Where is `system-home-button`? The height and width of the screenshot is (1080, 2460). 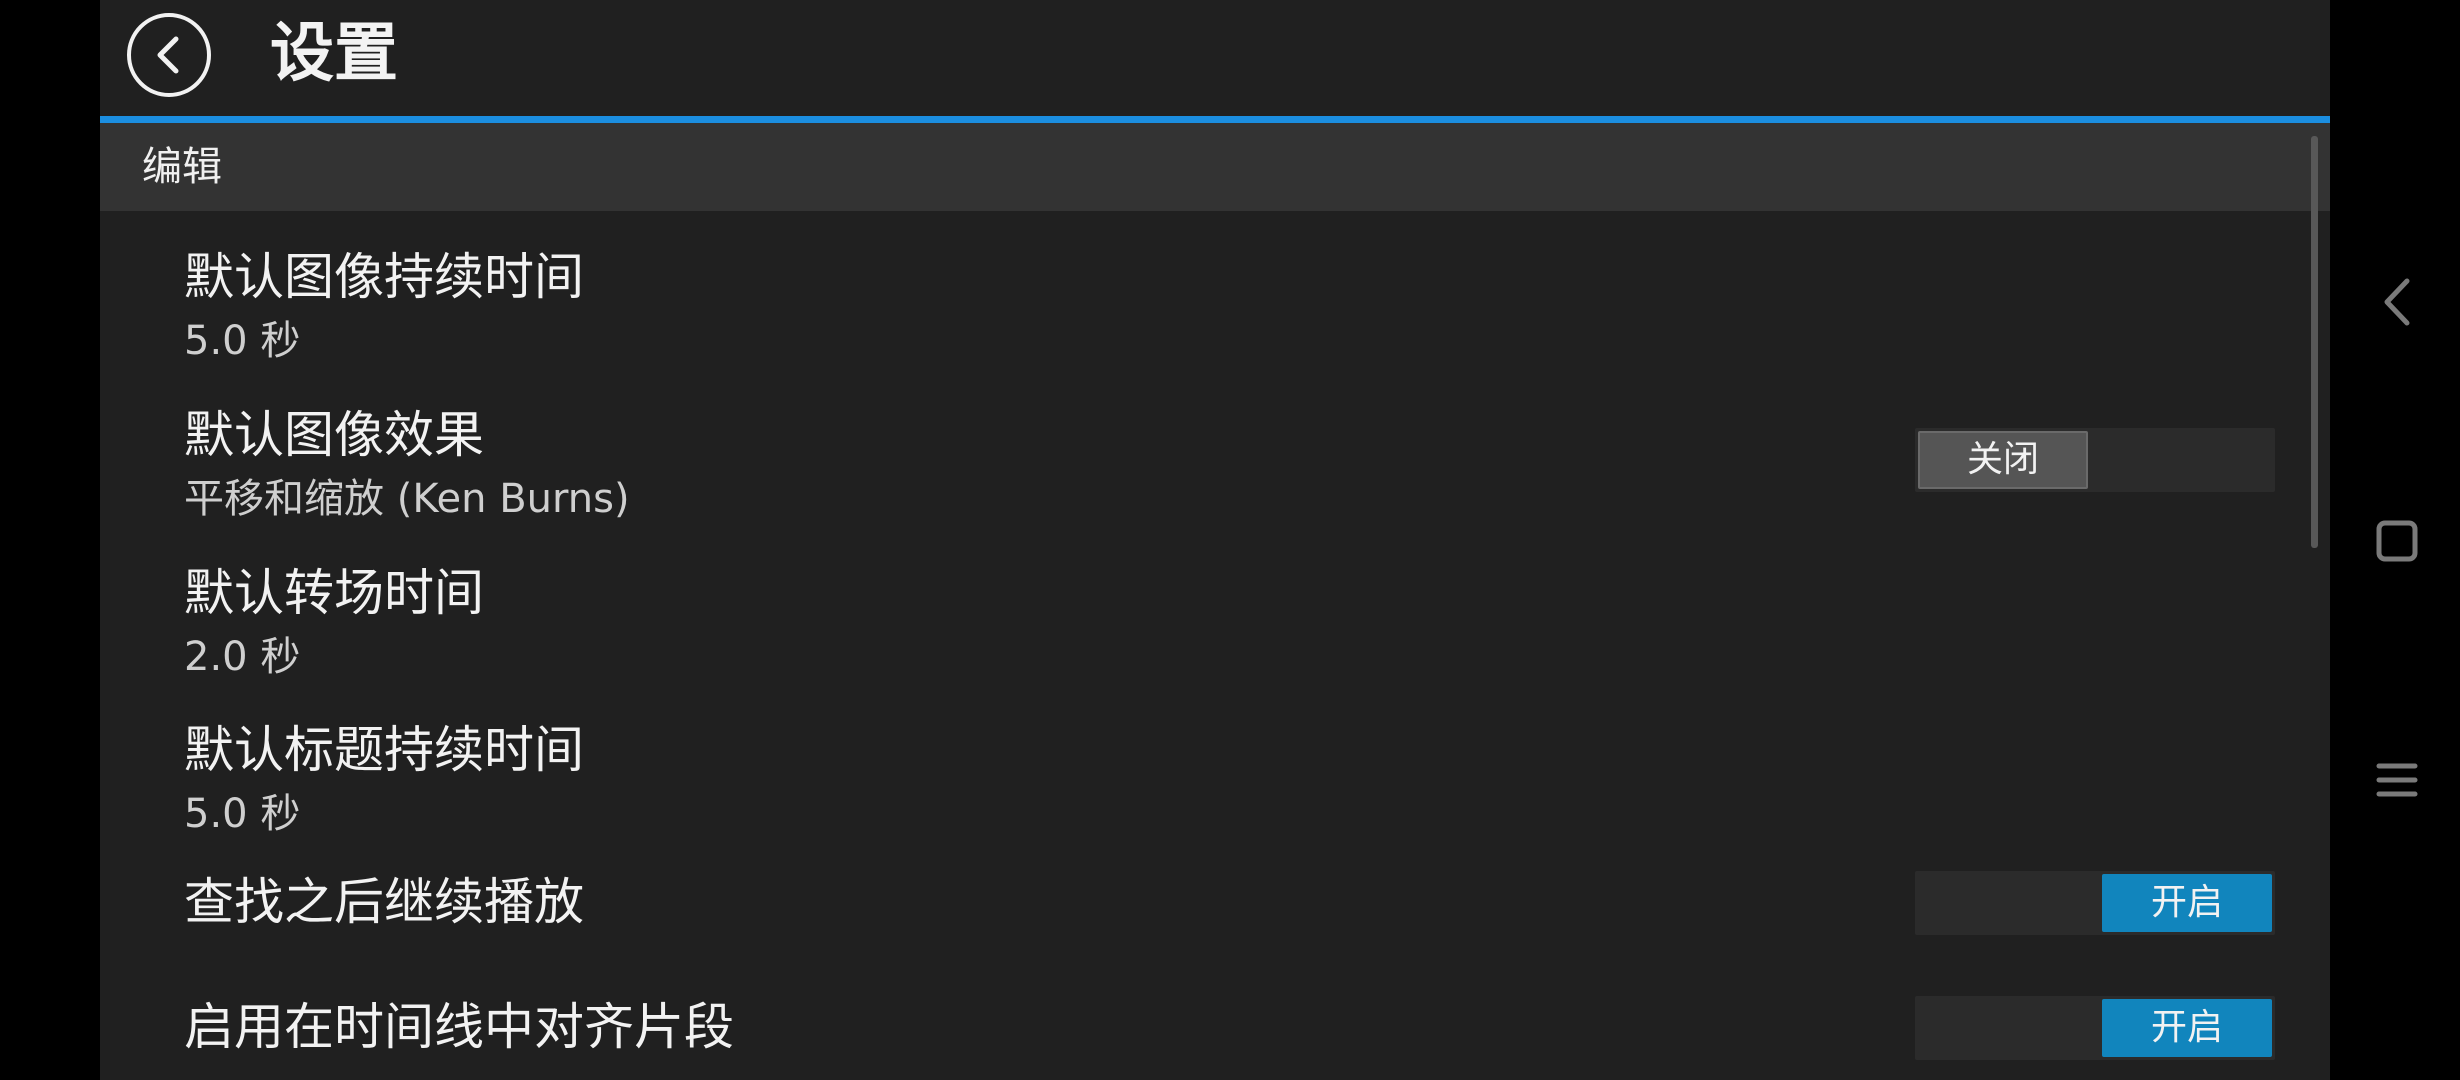 system-home-button is located at coordinates (2397, 541).